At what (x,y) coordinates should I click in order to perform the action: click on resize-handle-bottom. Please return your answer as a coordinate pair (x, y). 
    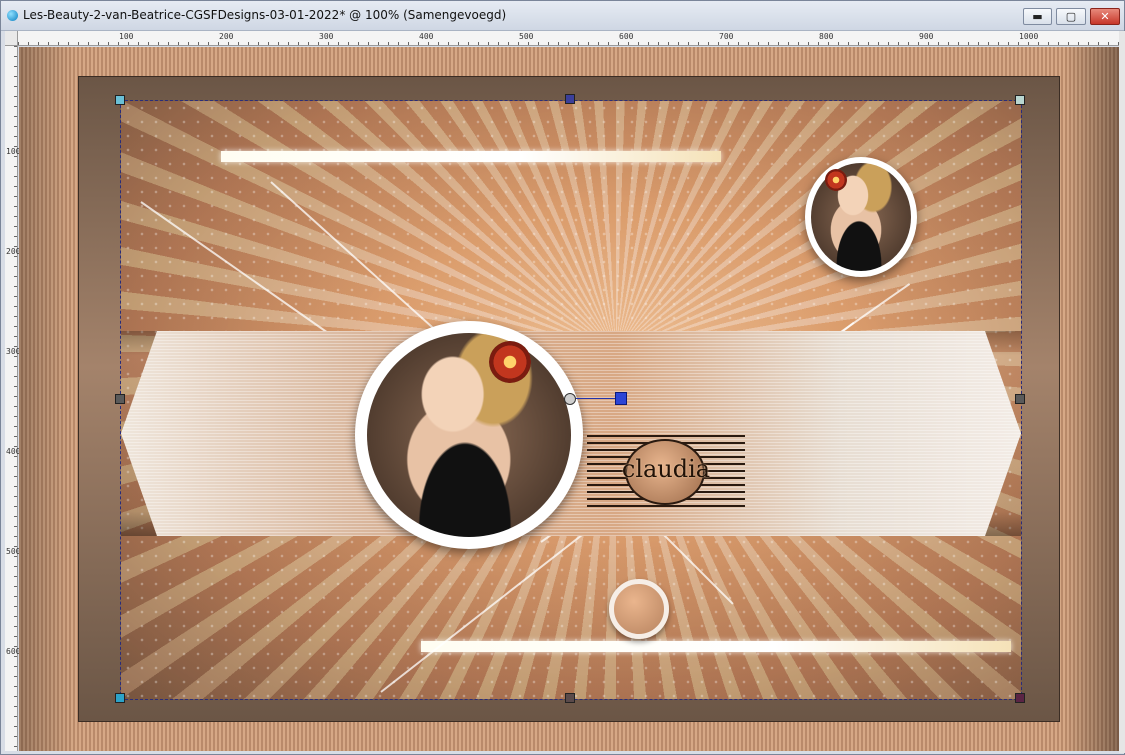
    Looking at the image, I should click on (570, 698).